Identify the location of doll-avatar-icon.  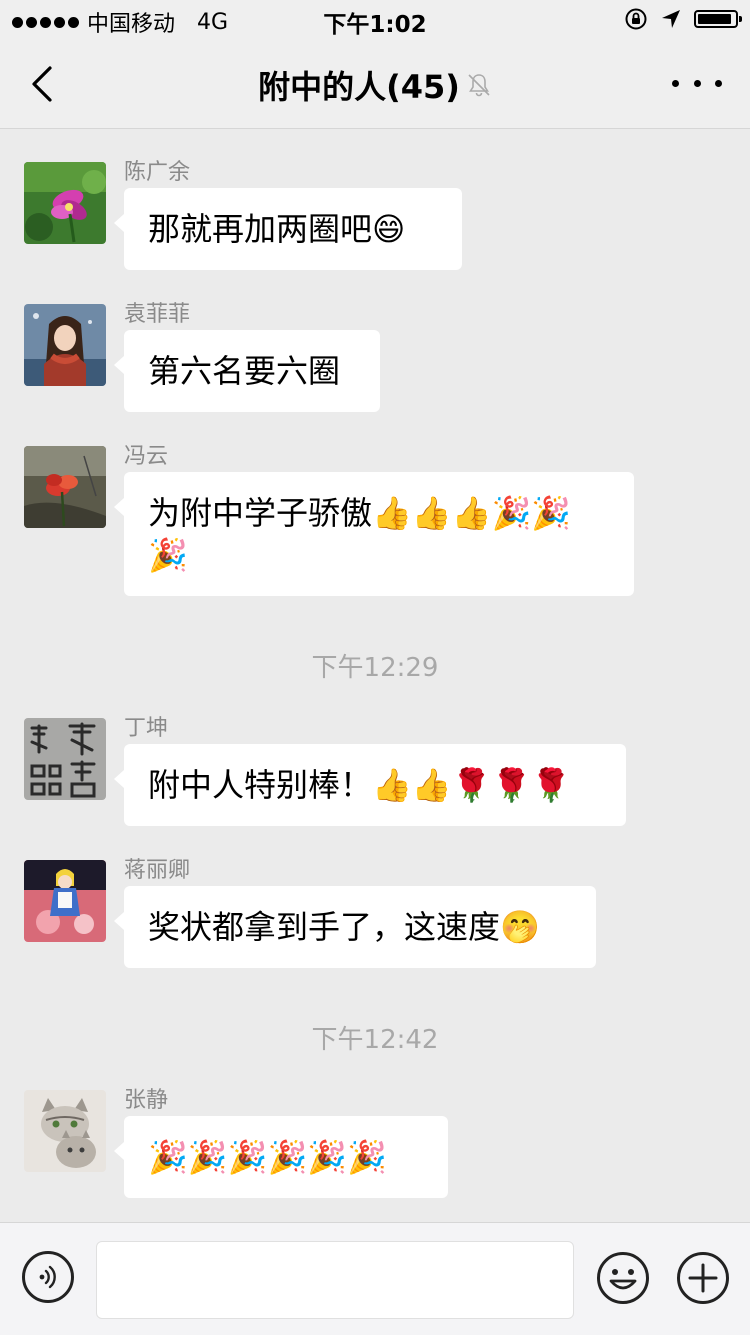
(65, 901).